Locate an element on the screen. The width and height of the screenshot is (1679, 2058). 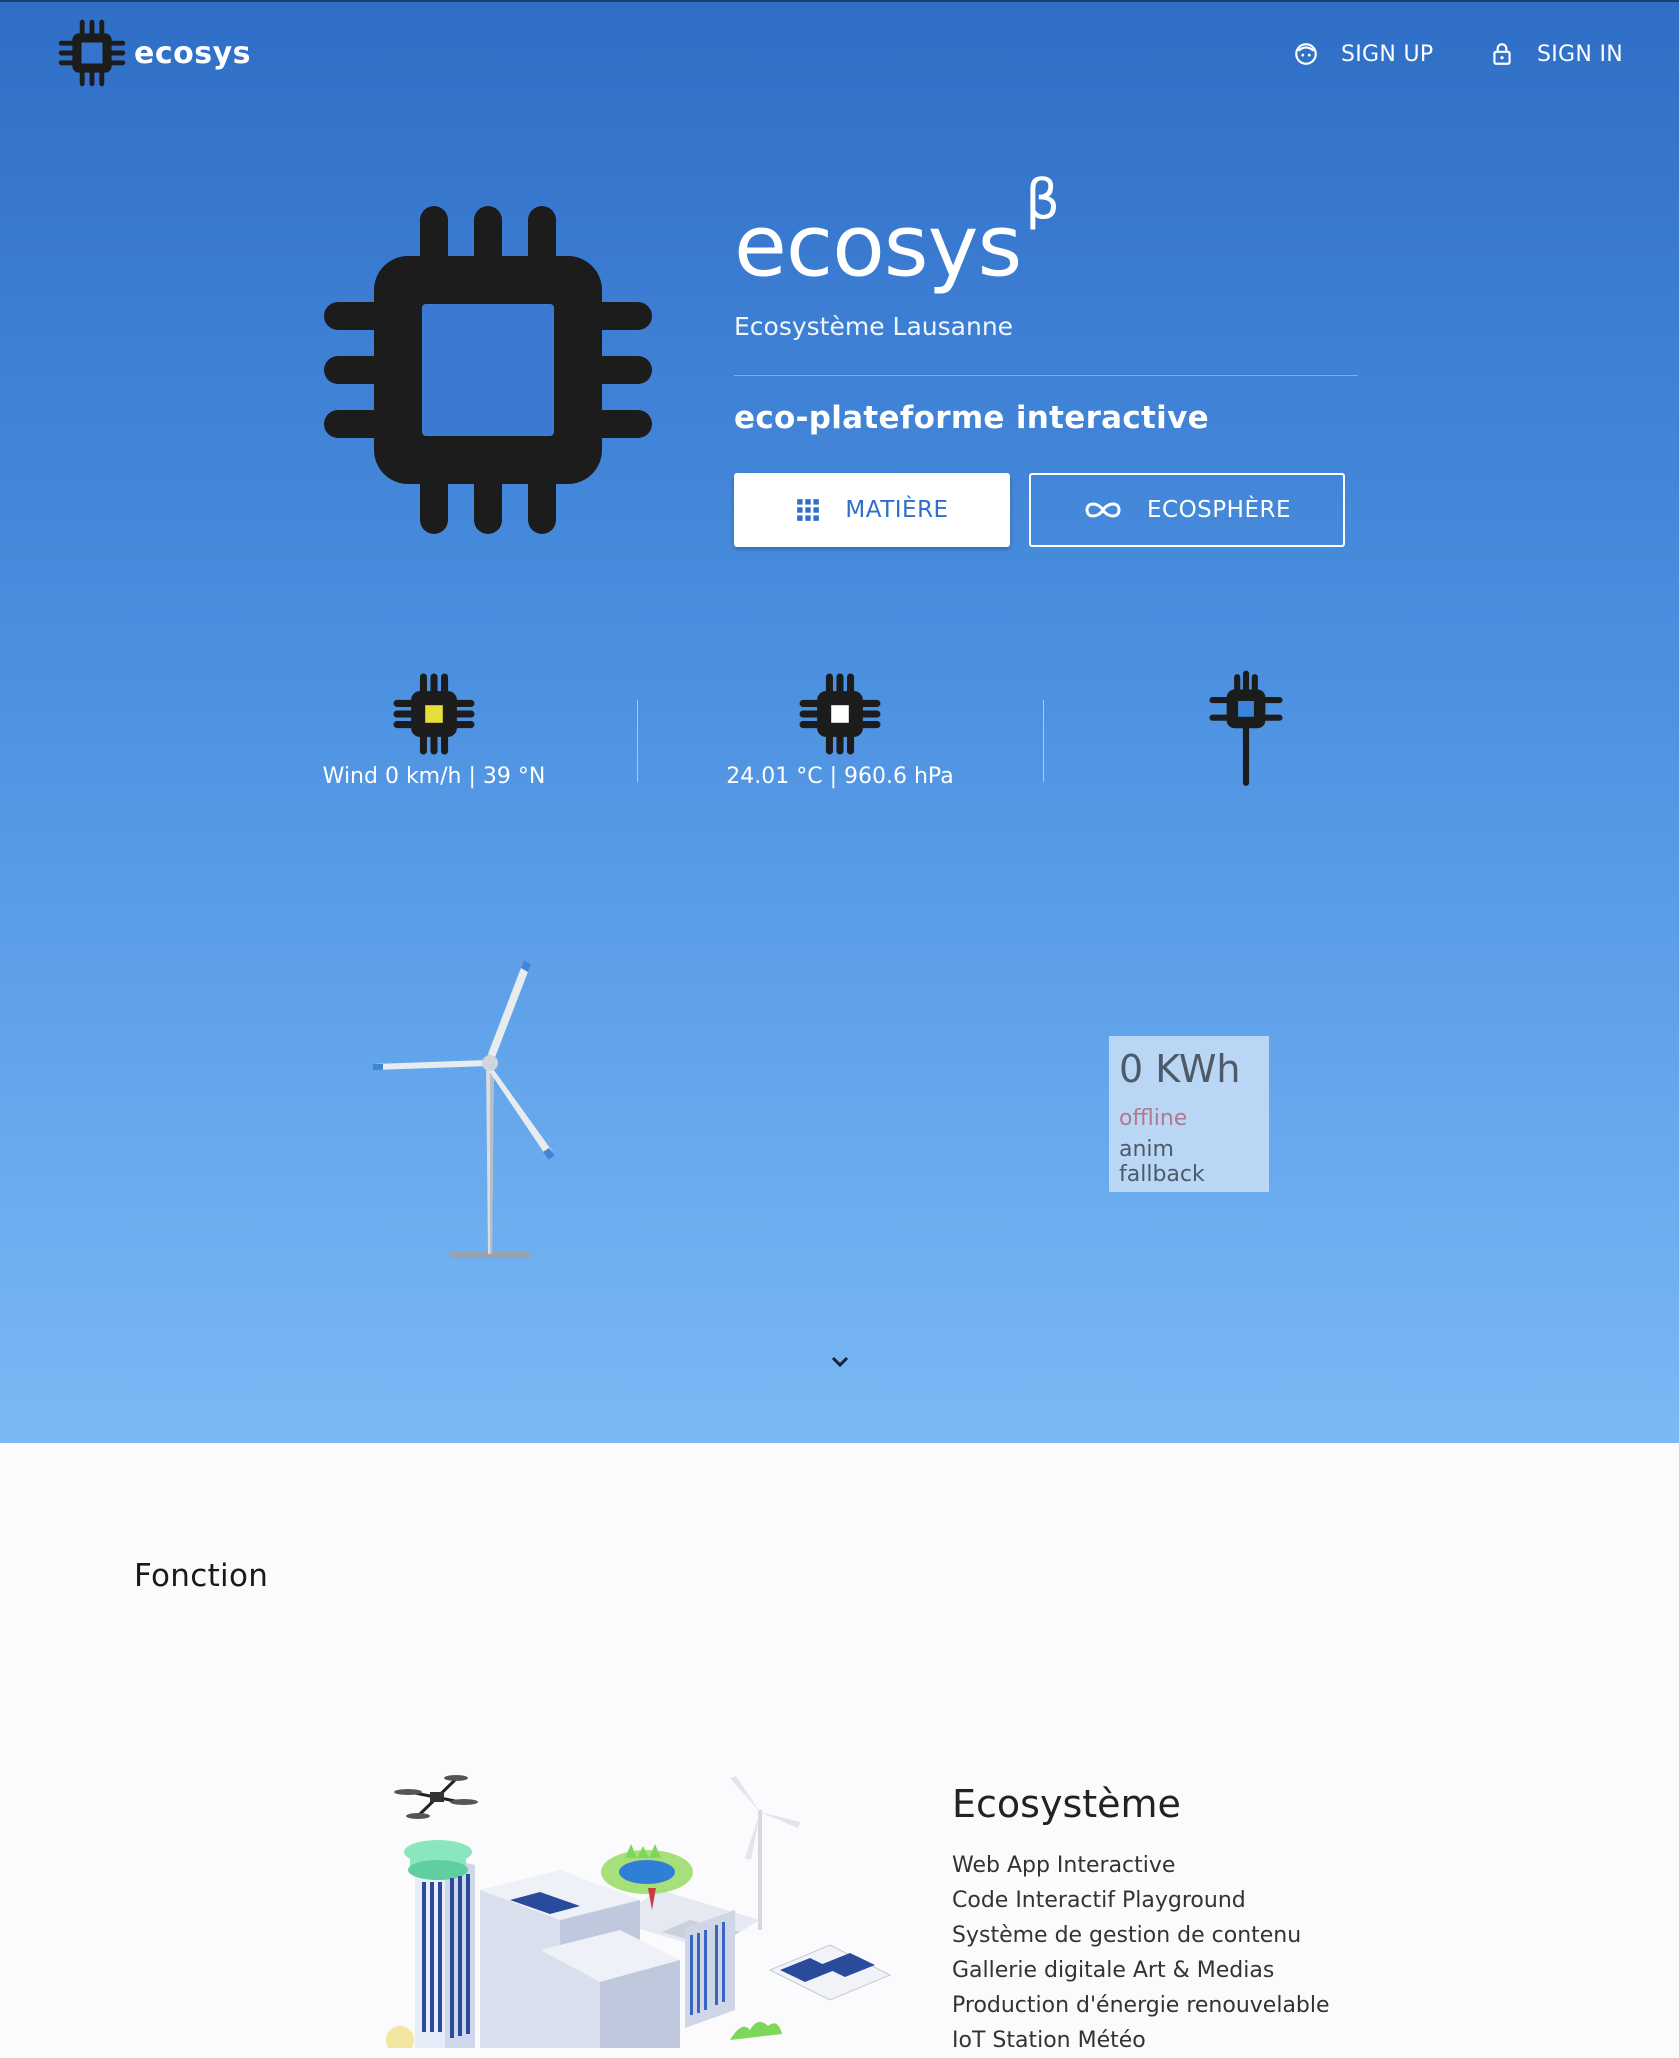
signup-link: SIGN UP is located at coordinates (1363, 54).